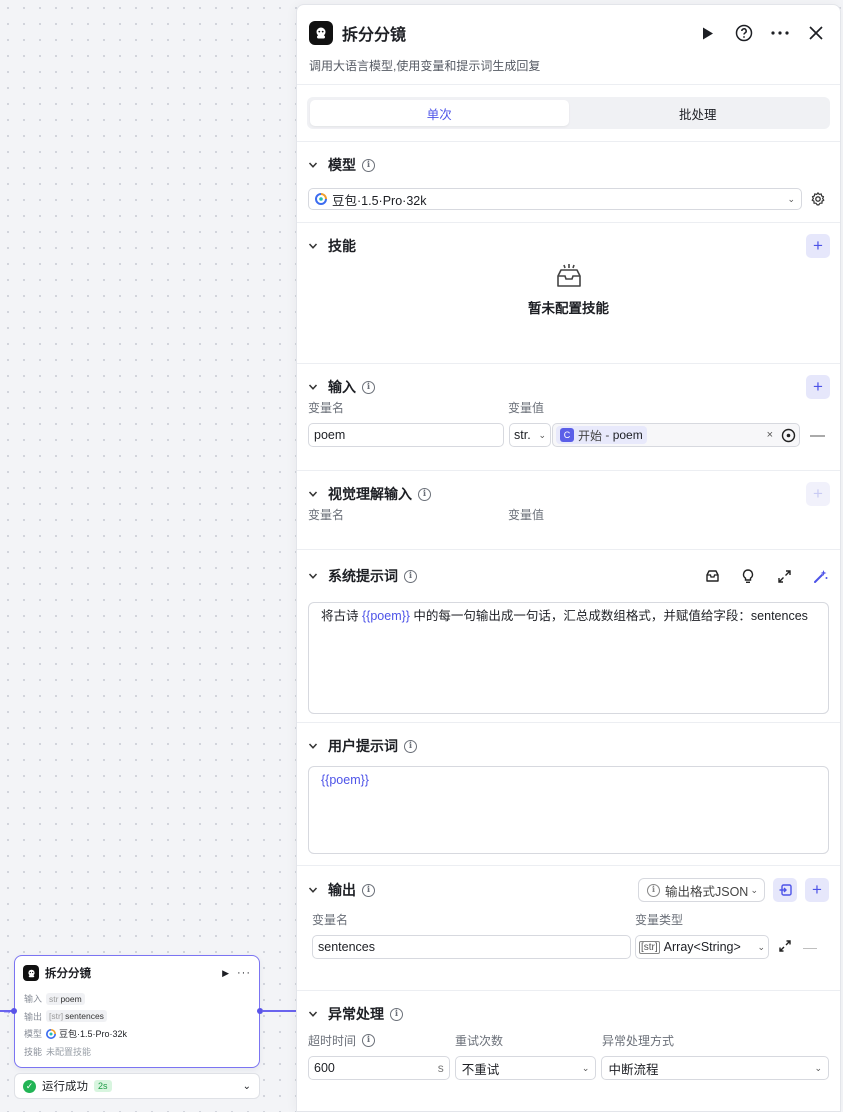  I want to click on more-icon, so click(780, 33).